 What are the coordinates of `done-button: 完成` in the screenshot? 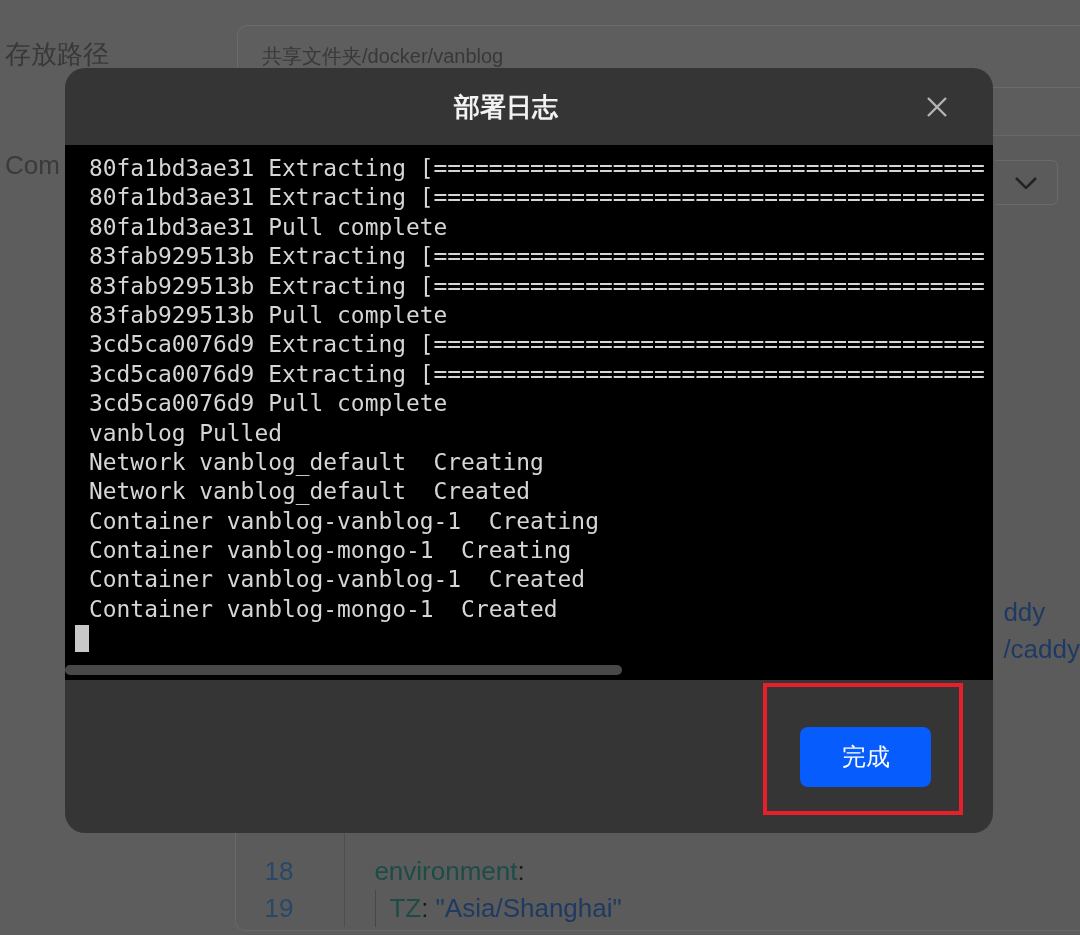 It's located at (865, 757).